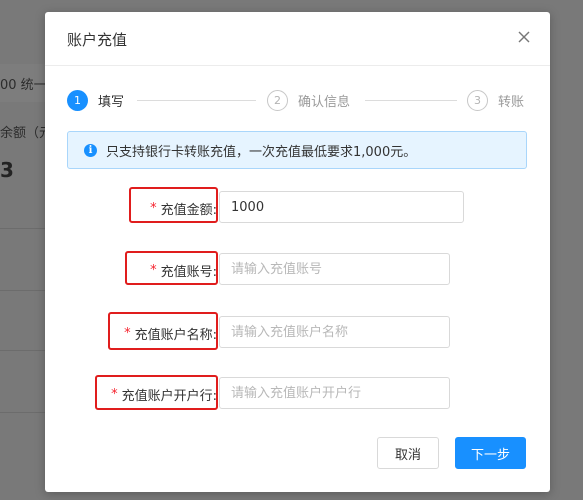 This screenshot has height=500, width=583. What do you see at coordinates (490, 453) in the screenshot?
I see `next-step-button: 下一步` at bounding box center [490, 453].